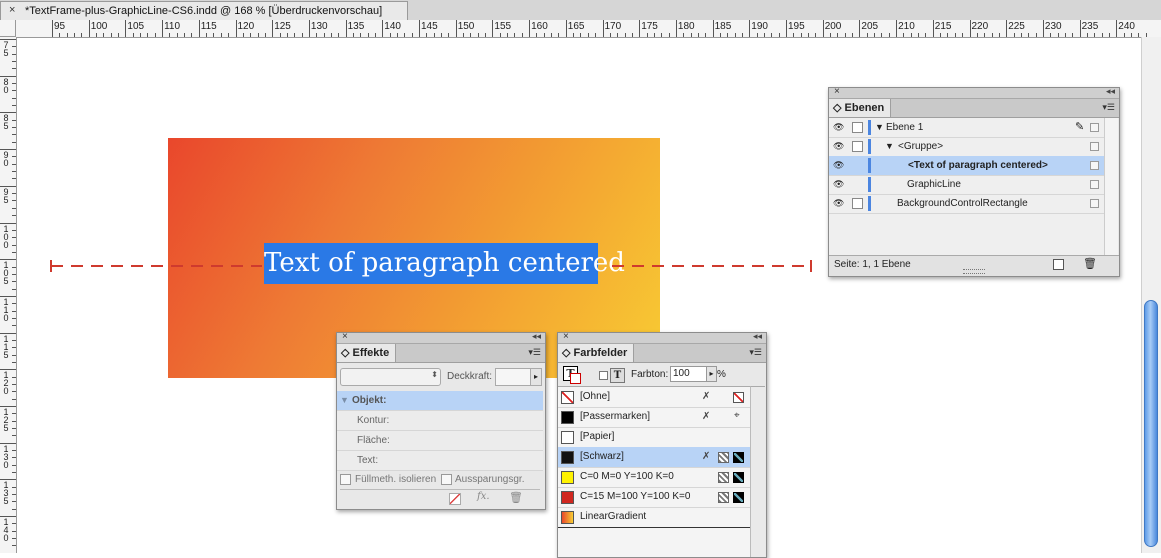 Image resolution: width=1161 pixels, height=558 pixels. Describe the element at coordinates (8, 28) in the screenshot. I see `ruler-origin` at that location.